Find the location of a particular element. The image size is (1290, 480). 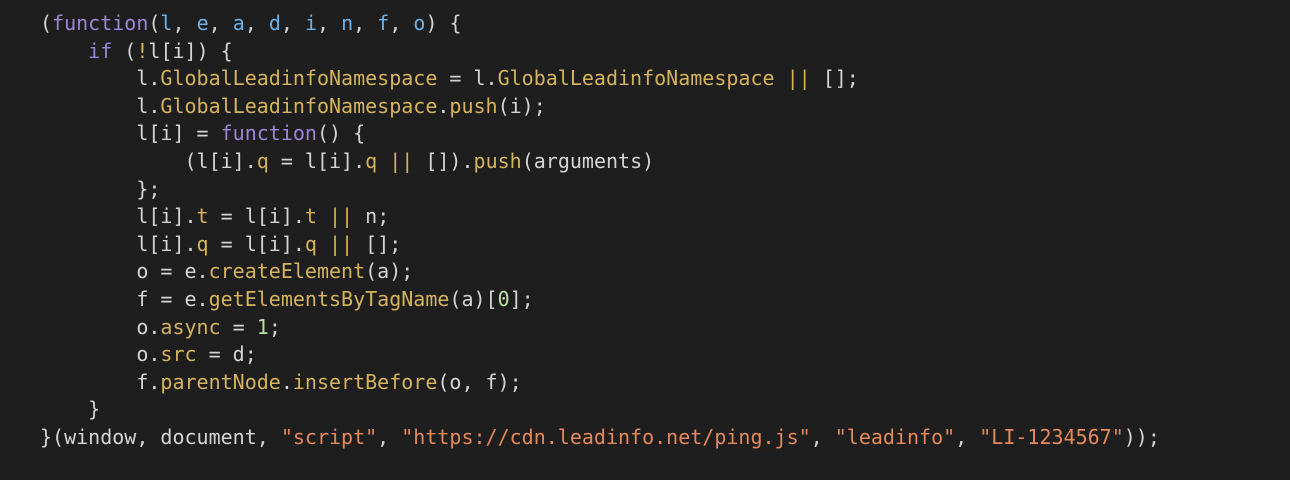

code-token-def: )); is located at coordinates (1141, 436).